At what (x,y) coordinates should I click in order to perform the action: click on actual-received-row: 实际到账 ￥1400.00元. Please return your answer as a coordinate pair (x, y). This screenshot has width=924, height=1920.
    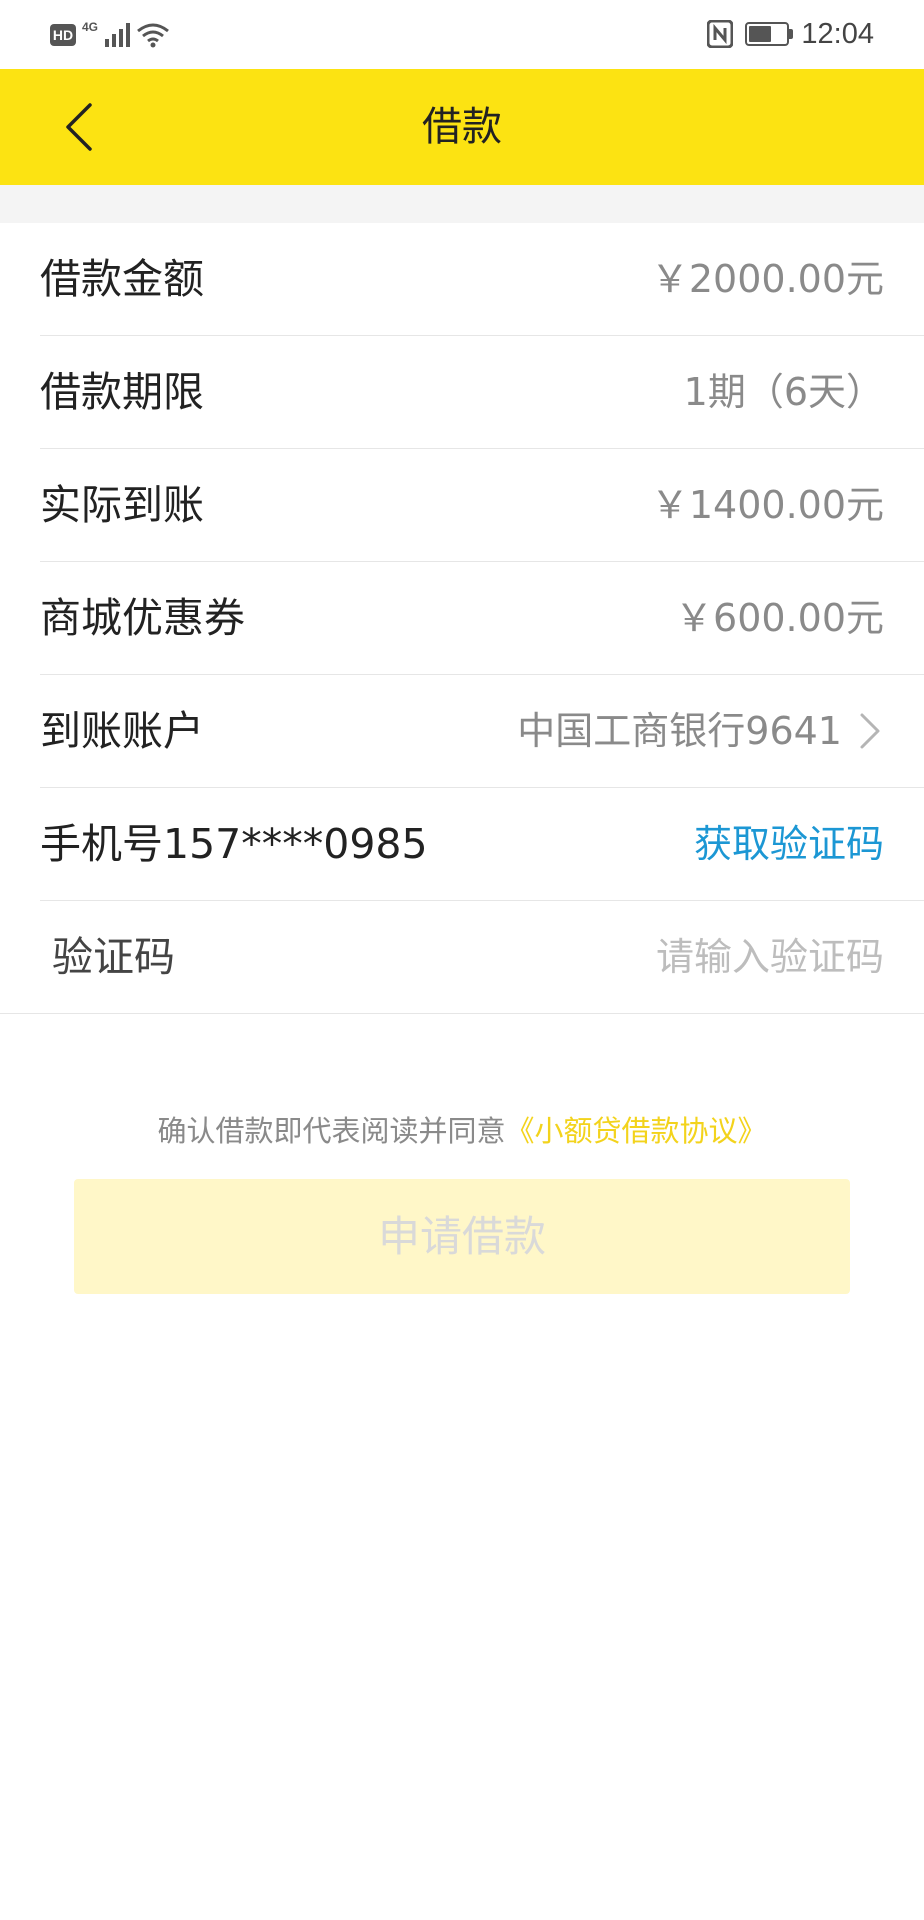
    Looking at the image, I should click on (482, 505).